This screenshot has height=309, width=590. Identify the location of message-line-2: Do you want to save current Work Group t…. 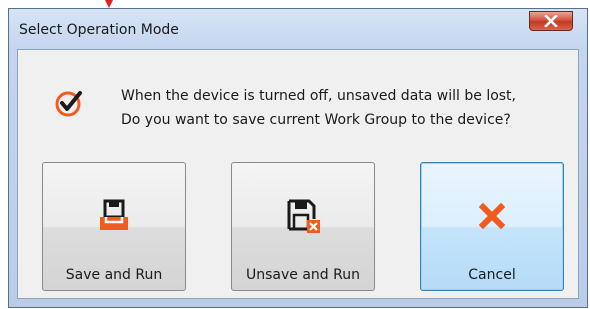
(316, 120).